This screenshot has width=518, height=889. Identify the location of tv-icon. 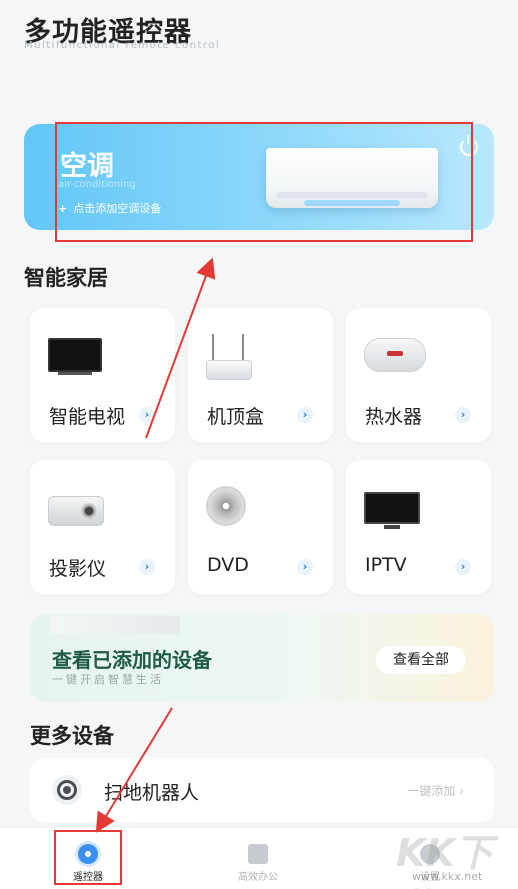
(75, 356).